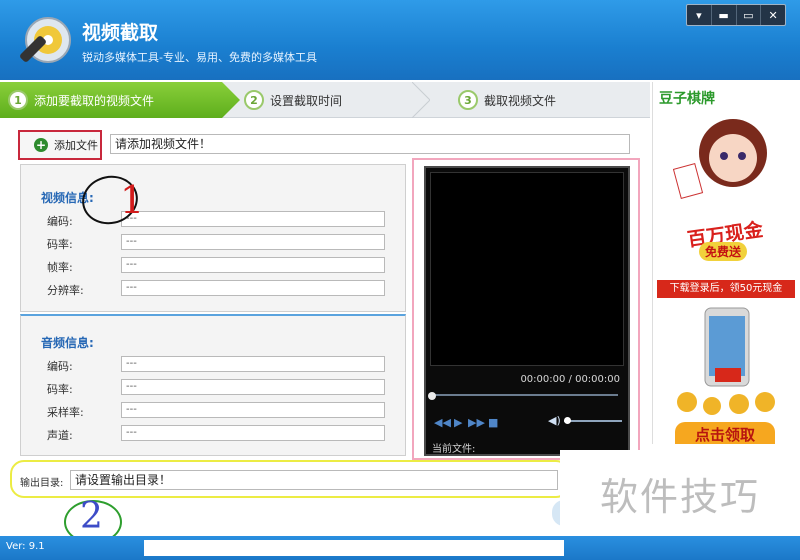  What do you see at coordinates (60, 435) in the screenshot?
I see `audio-channel-label: 声道:` at bounding box center [60, 435].